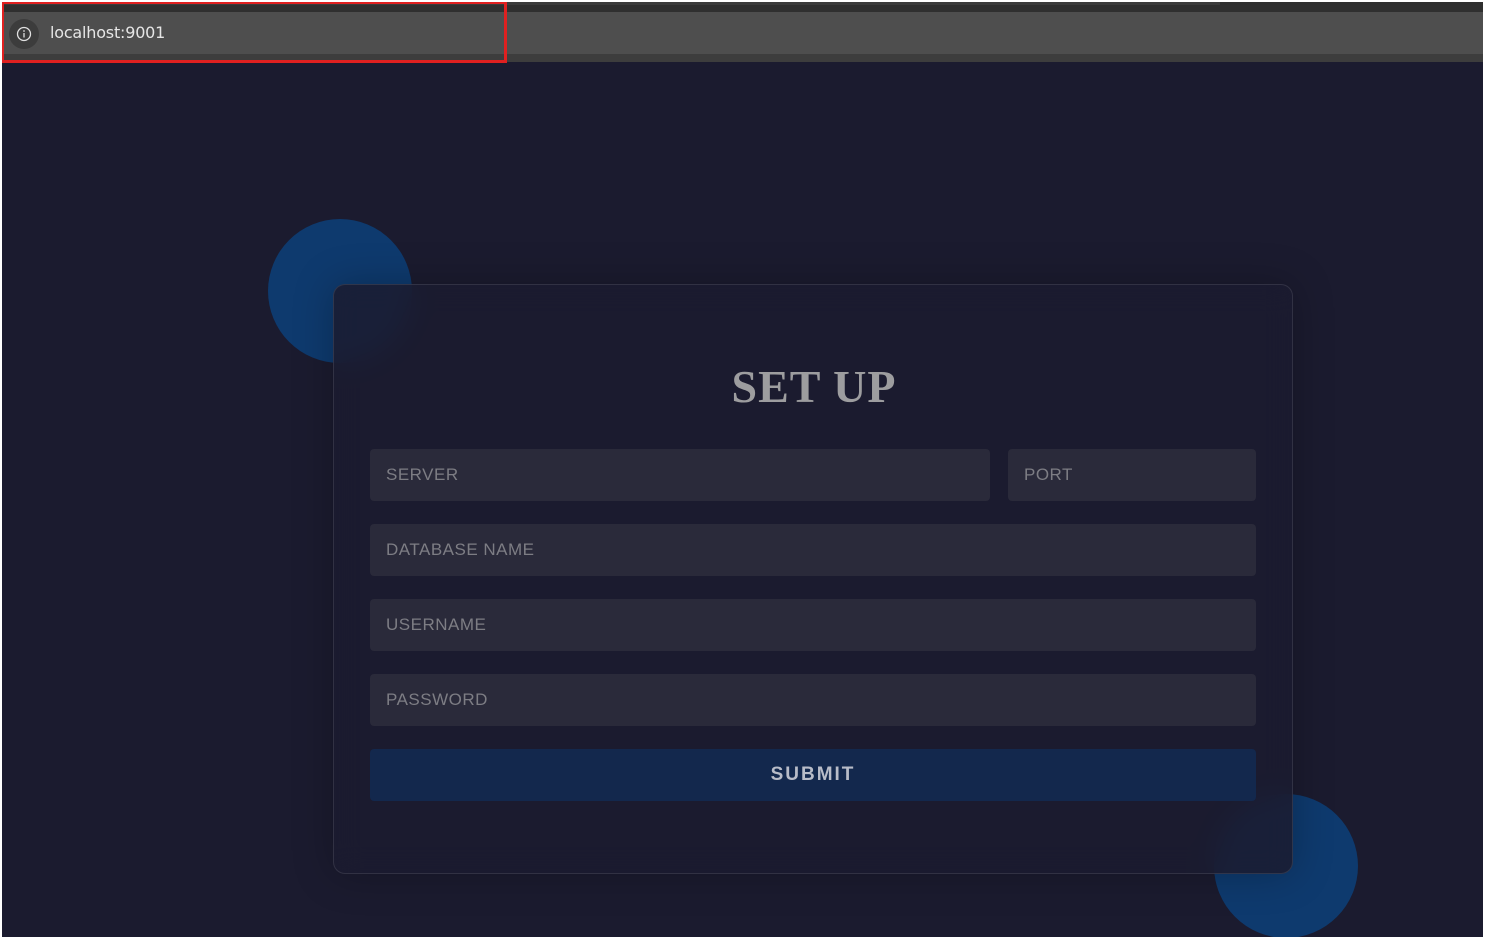 The image size is (1485, 939). I want to click on info-icon, so click(24, 34).